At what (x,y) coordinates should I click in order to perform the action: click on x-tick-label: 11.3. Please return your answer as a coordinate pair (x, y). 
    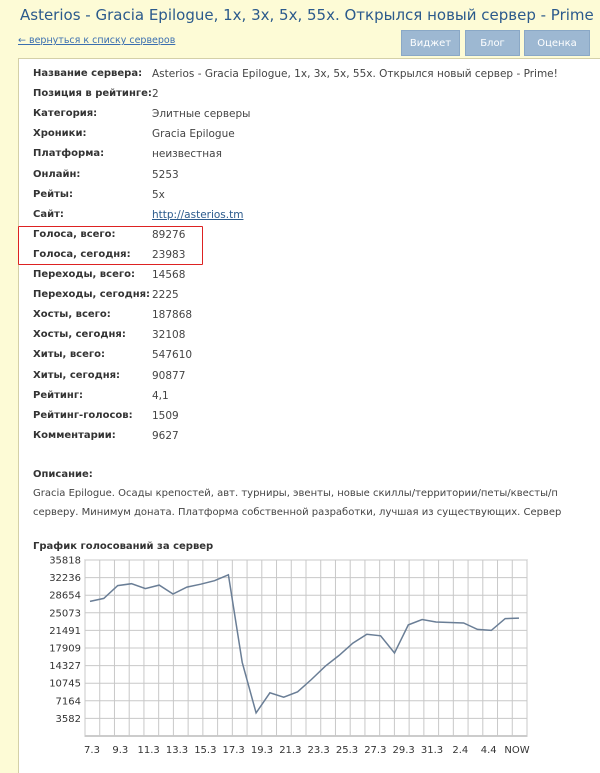
    Looking at the image, I should click on (149, 750).